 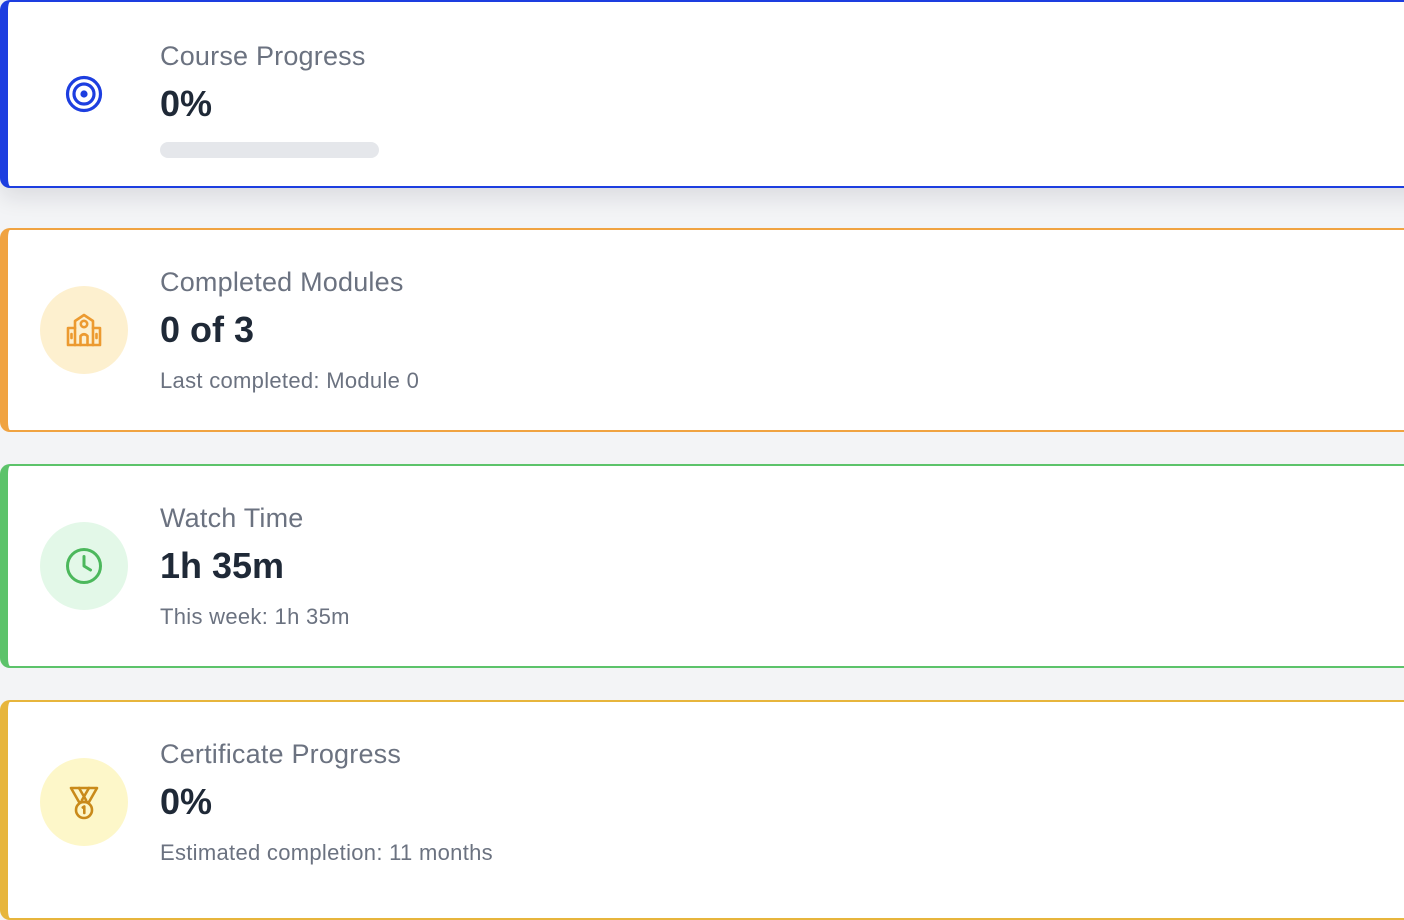 I want to click on watch-time-value: 1h 35m, so click(x=222, y=565).